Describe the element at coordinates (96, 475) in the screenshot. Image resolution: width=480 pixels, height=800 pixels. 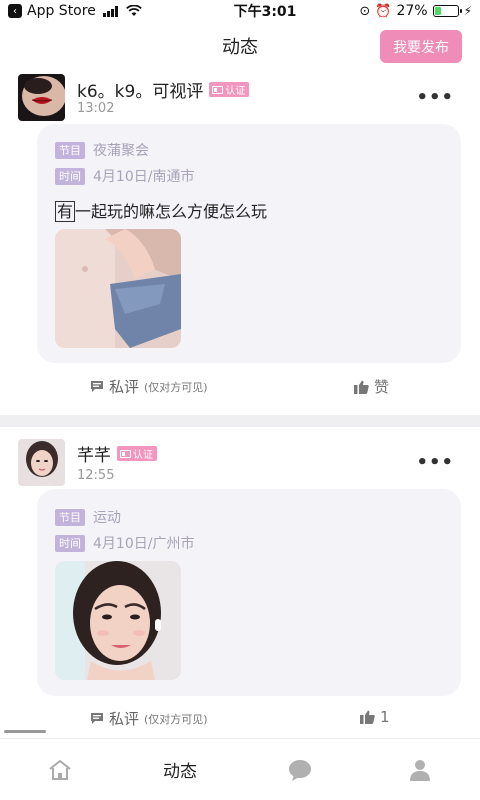
I see `post-time: 12:55` at that location.